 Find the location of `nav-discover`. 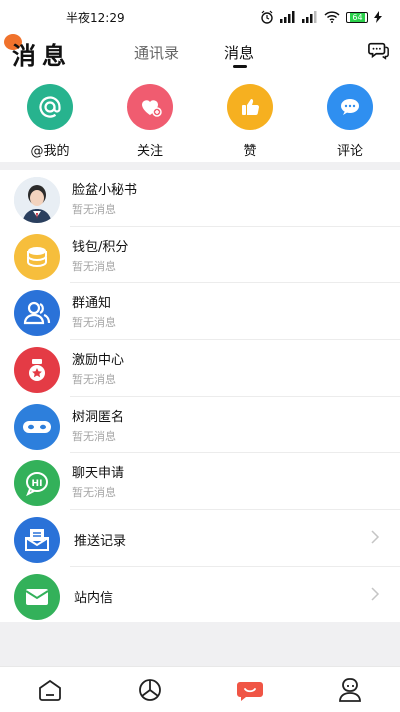

nav-discover is located at coordinates (150, 690).